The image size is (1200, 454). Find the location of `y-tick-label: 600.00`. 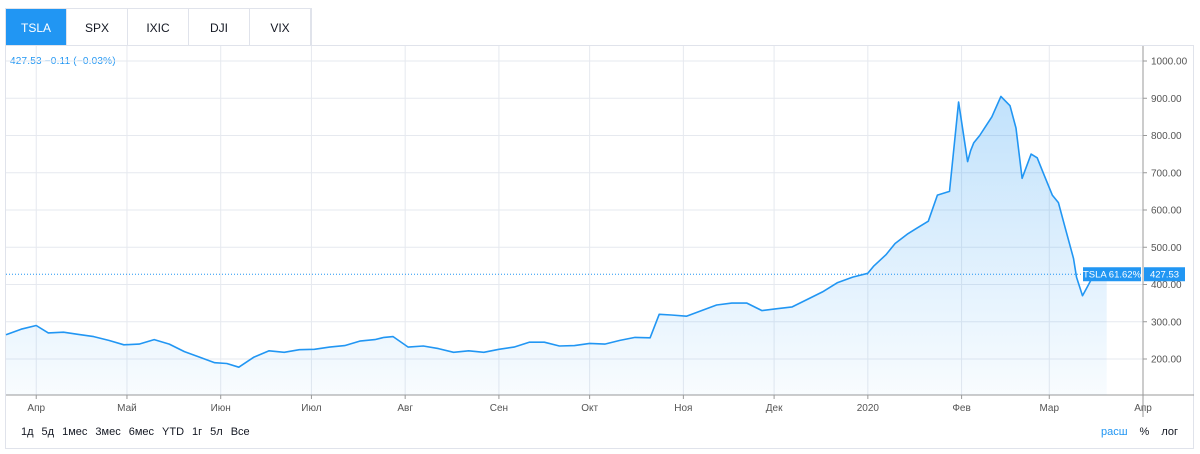

y-tick-label: 600.00 is located at coordinates (1166, 211).